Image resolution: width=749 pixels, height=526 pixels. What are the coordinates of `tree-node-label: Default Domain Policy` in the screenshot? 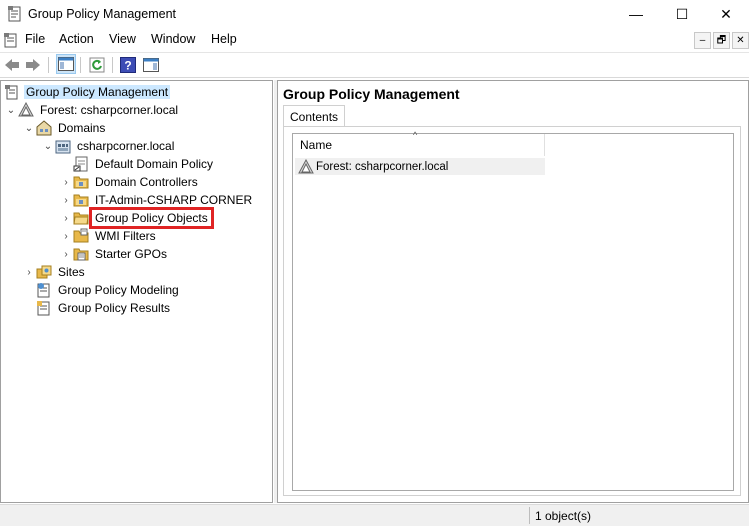 It's located at (154, 164).